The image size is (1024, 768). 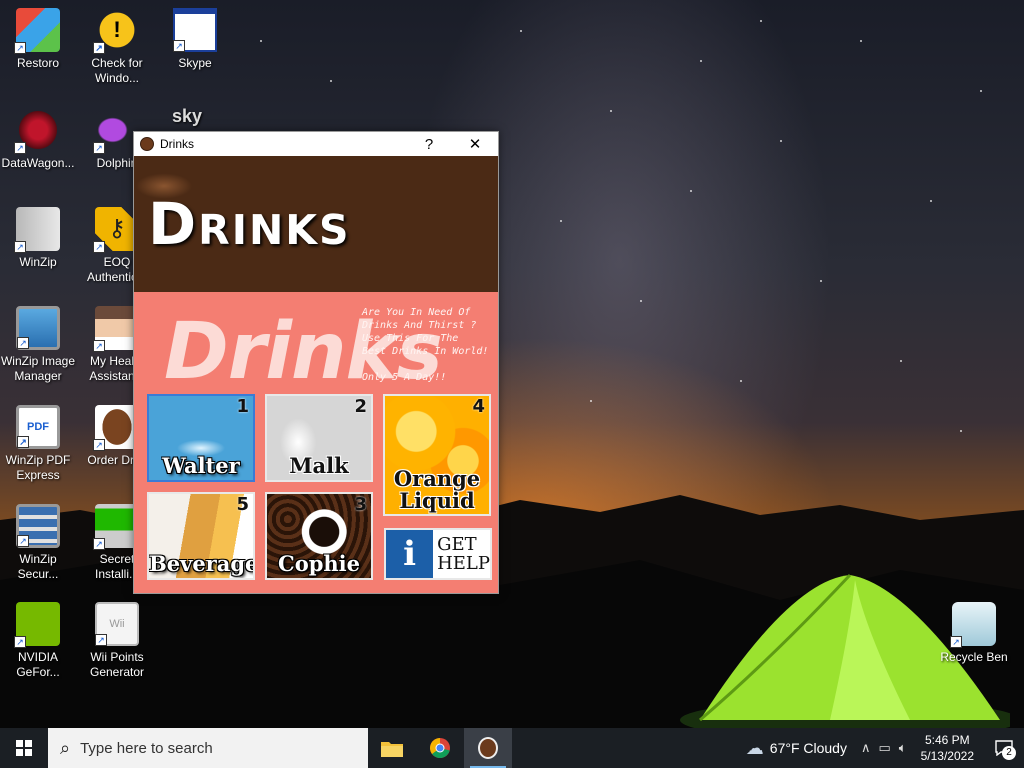 I want to click on desktop-icon-label: Skype, so click(x=195, y=63).